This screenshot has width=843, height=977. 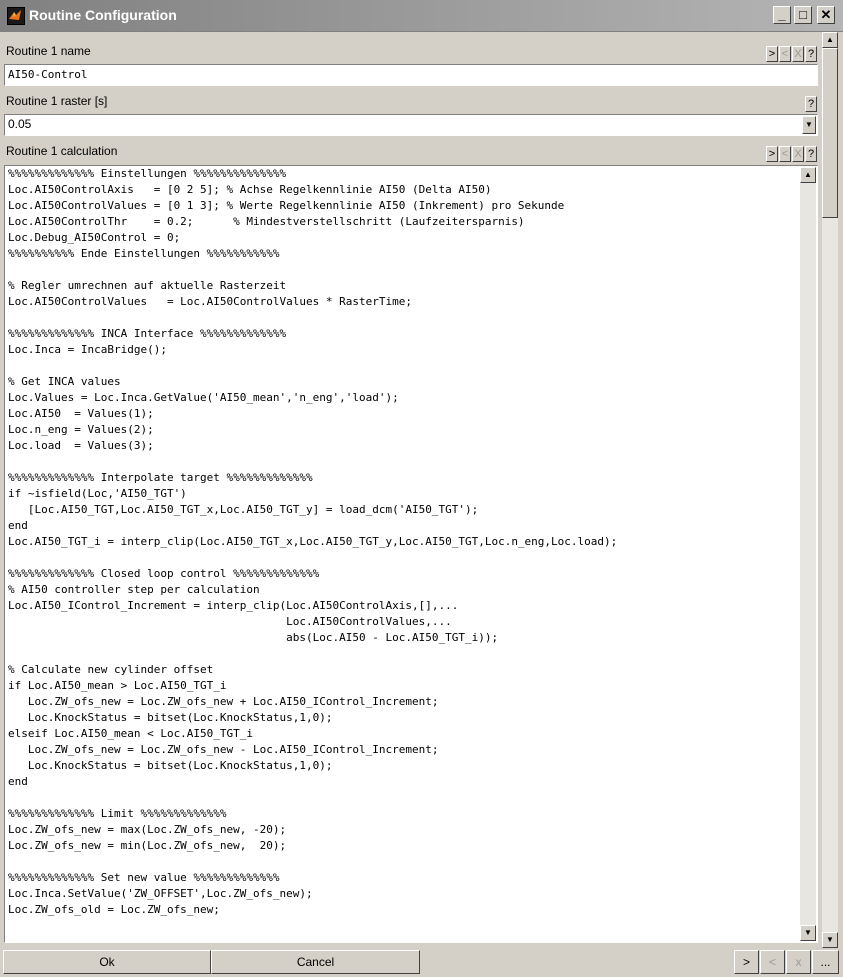 What do you see at coordinates (808, 175) in the screenshot?
I see `scroll-up-icon: ▲` at bounding box center [808, 175].